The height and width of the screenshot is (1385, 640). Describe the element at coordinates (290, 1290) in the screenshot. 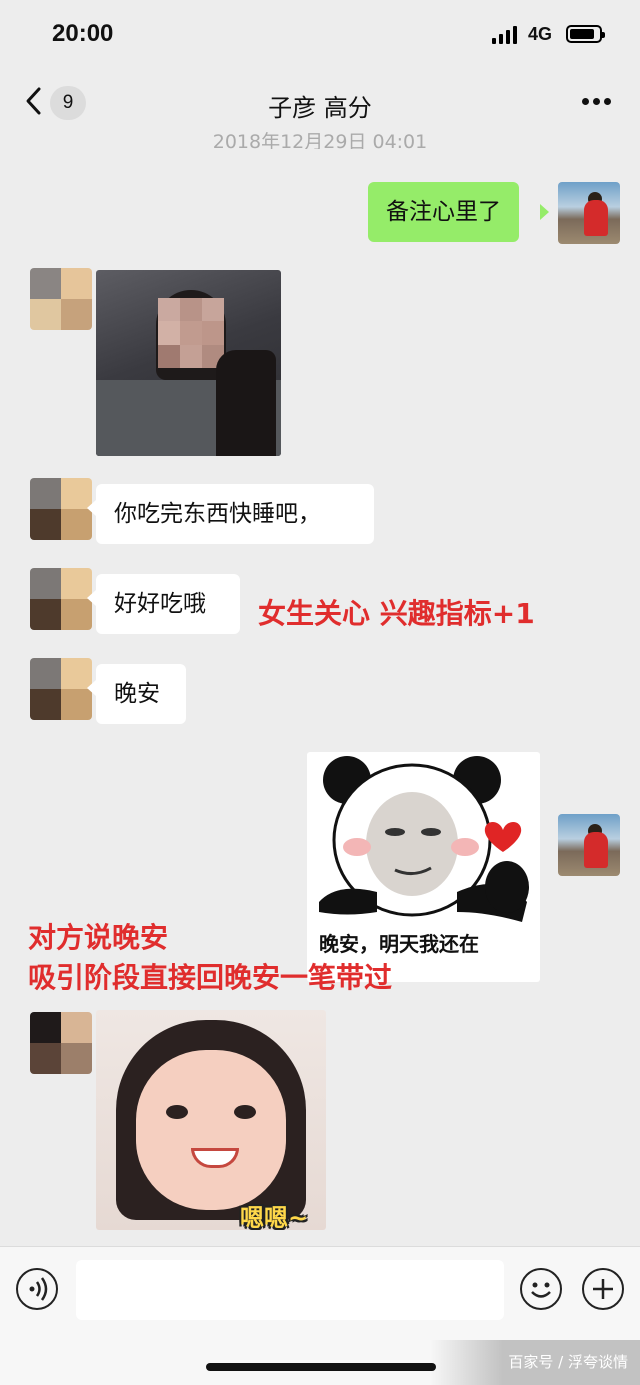

I see `message-input` at that location.